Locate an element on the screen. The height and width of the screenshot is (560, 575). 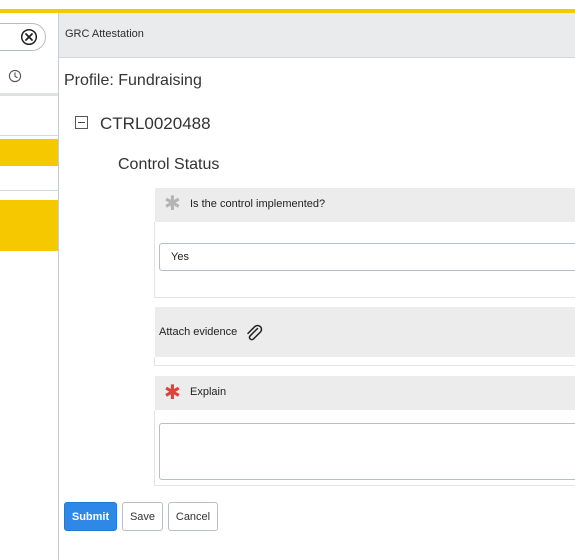
clock-icon is located at coordinates (15, 76).